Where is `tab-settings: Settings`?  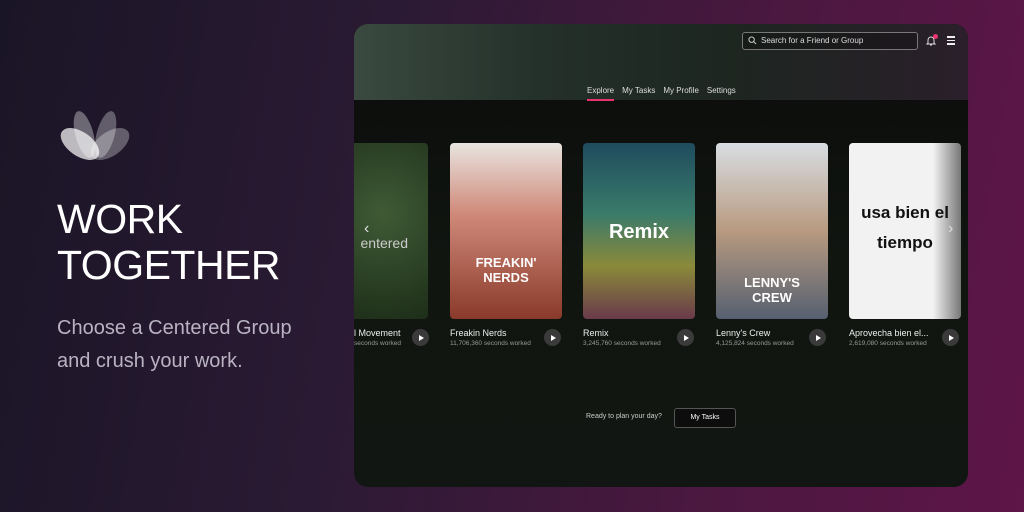 tab-settings: Settings is located at coordinates (721, 93).